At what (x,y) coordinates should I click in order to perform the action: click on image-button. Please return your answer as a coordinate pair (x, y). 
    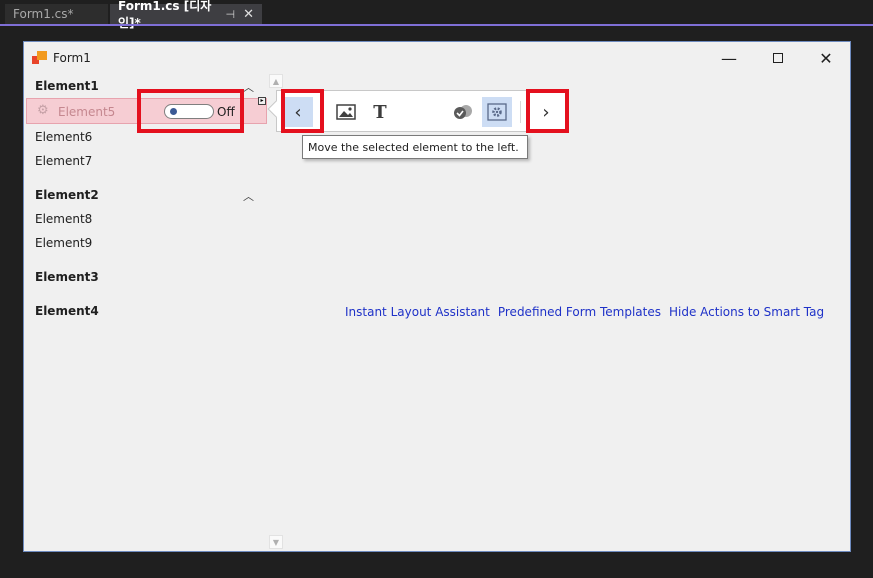
    Looking at the image, I should click on (346, 112).